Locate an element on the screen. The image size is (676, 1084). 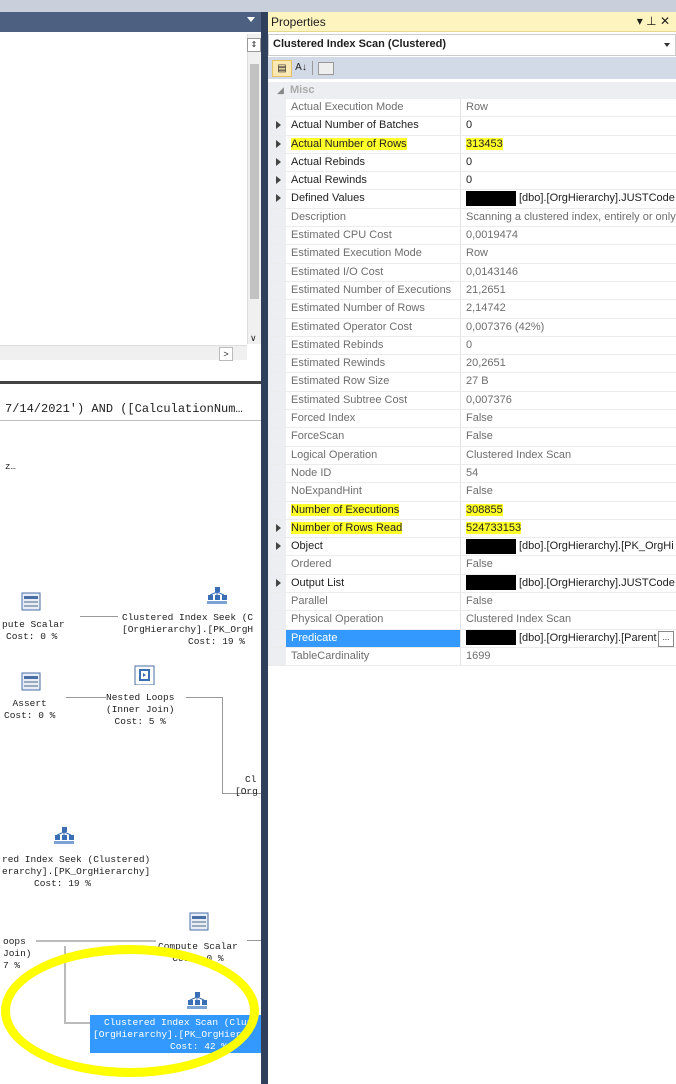
property-value: 313453 is located at coordinates (569, 144).